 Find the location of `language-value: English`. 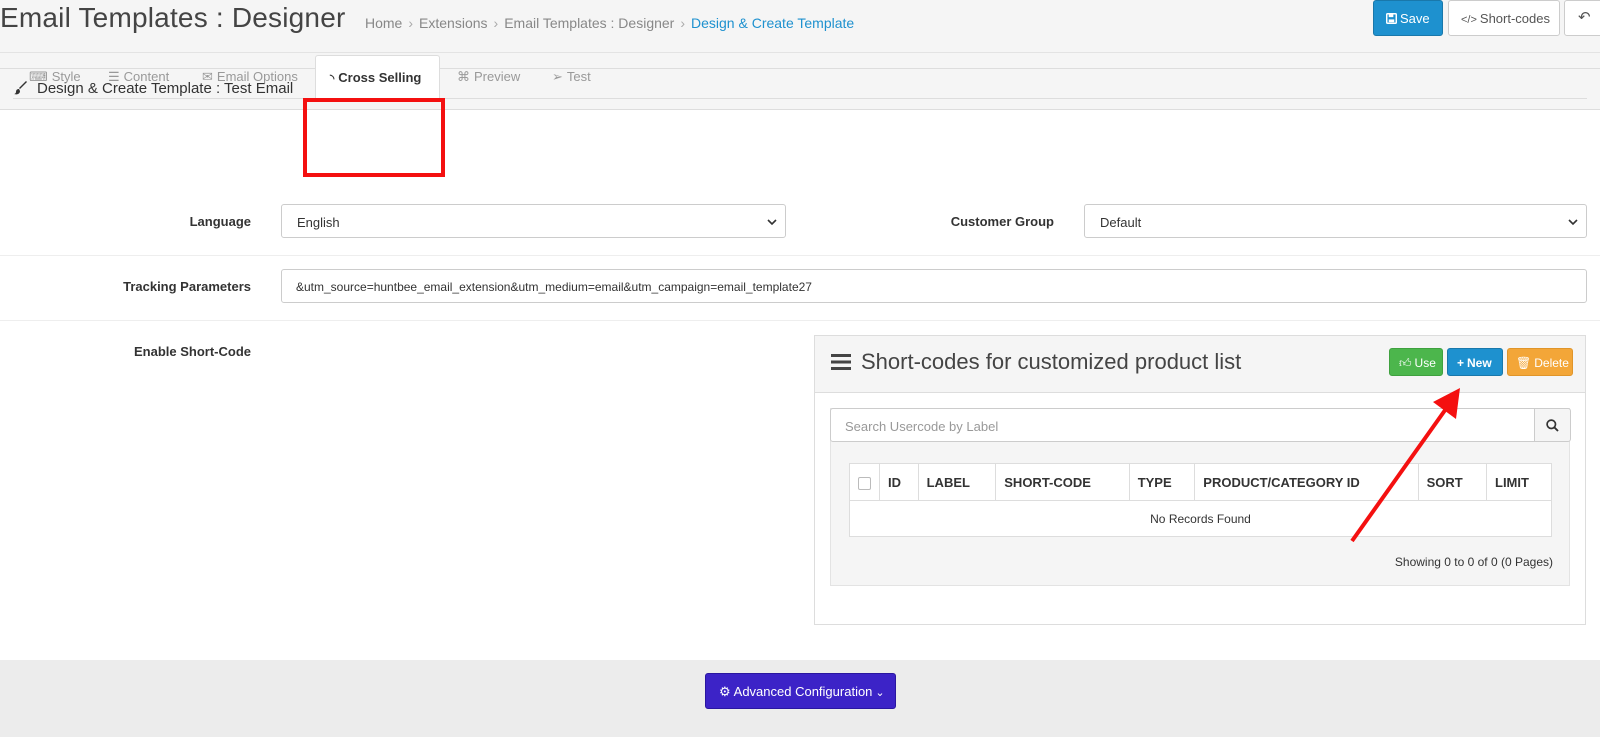

language-value: English is located at coordinates (318, 222).